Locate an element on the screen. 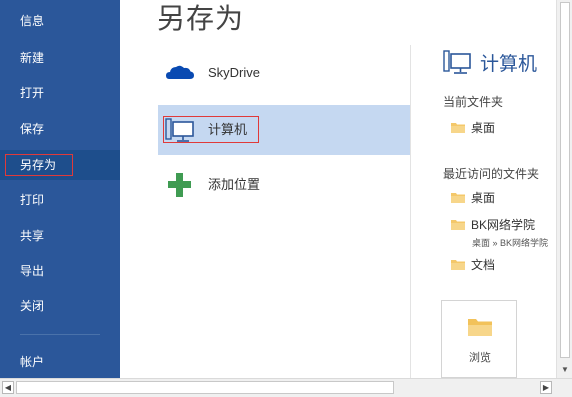 The image size is (572, 397). vertical-scrollbar-thumb is located at coordinates (565, 180).